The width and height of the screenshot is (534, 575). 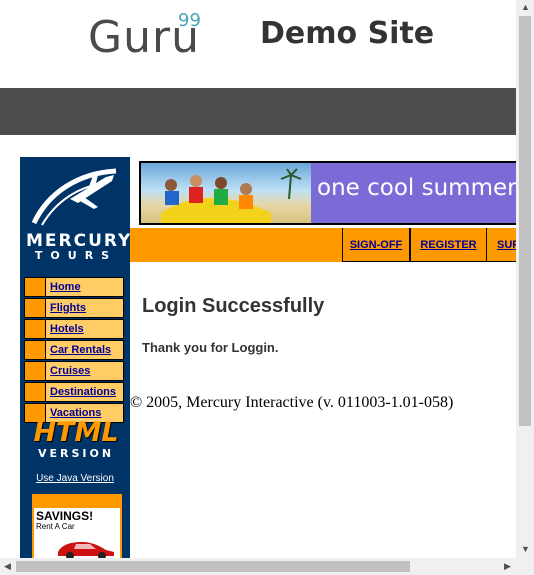 What do you see at coordinates (80, 350) in the screenshot?
I see `menu-link-car-rentals: Car Rentals` at bounding box center [80, 350].